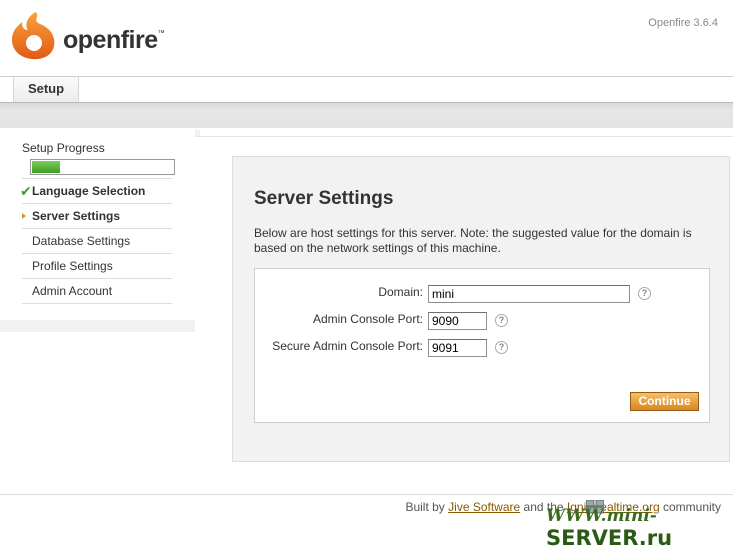 The image size is (733, 552). I want to click on continue-button: Continue, so click(664, 401).